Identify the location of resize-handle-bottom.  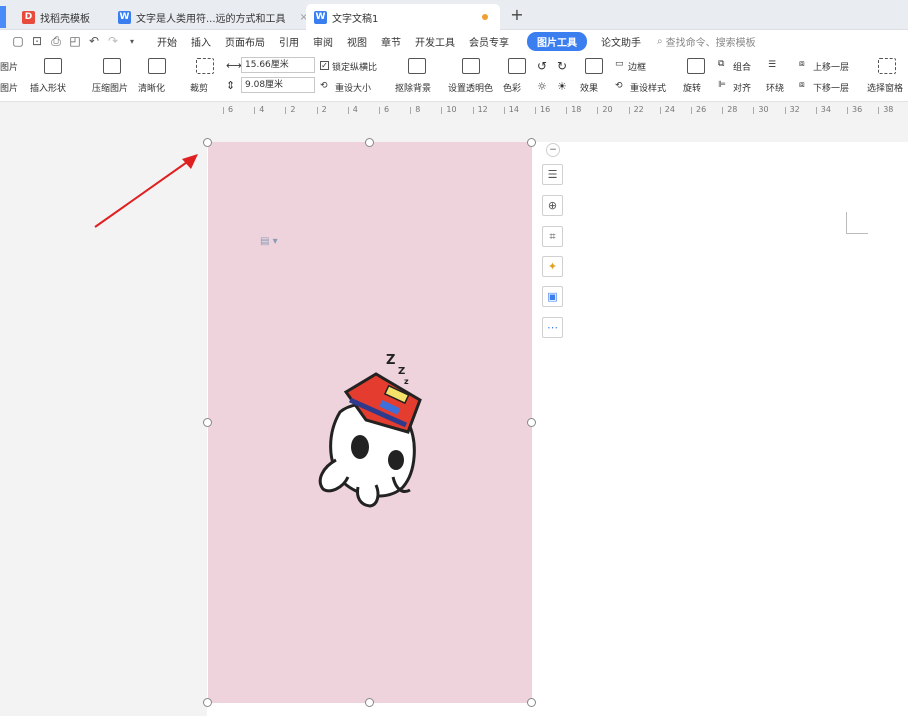
(369, 702).